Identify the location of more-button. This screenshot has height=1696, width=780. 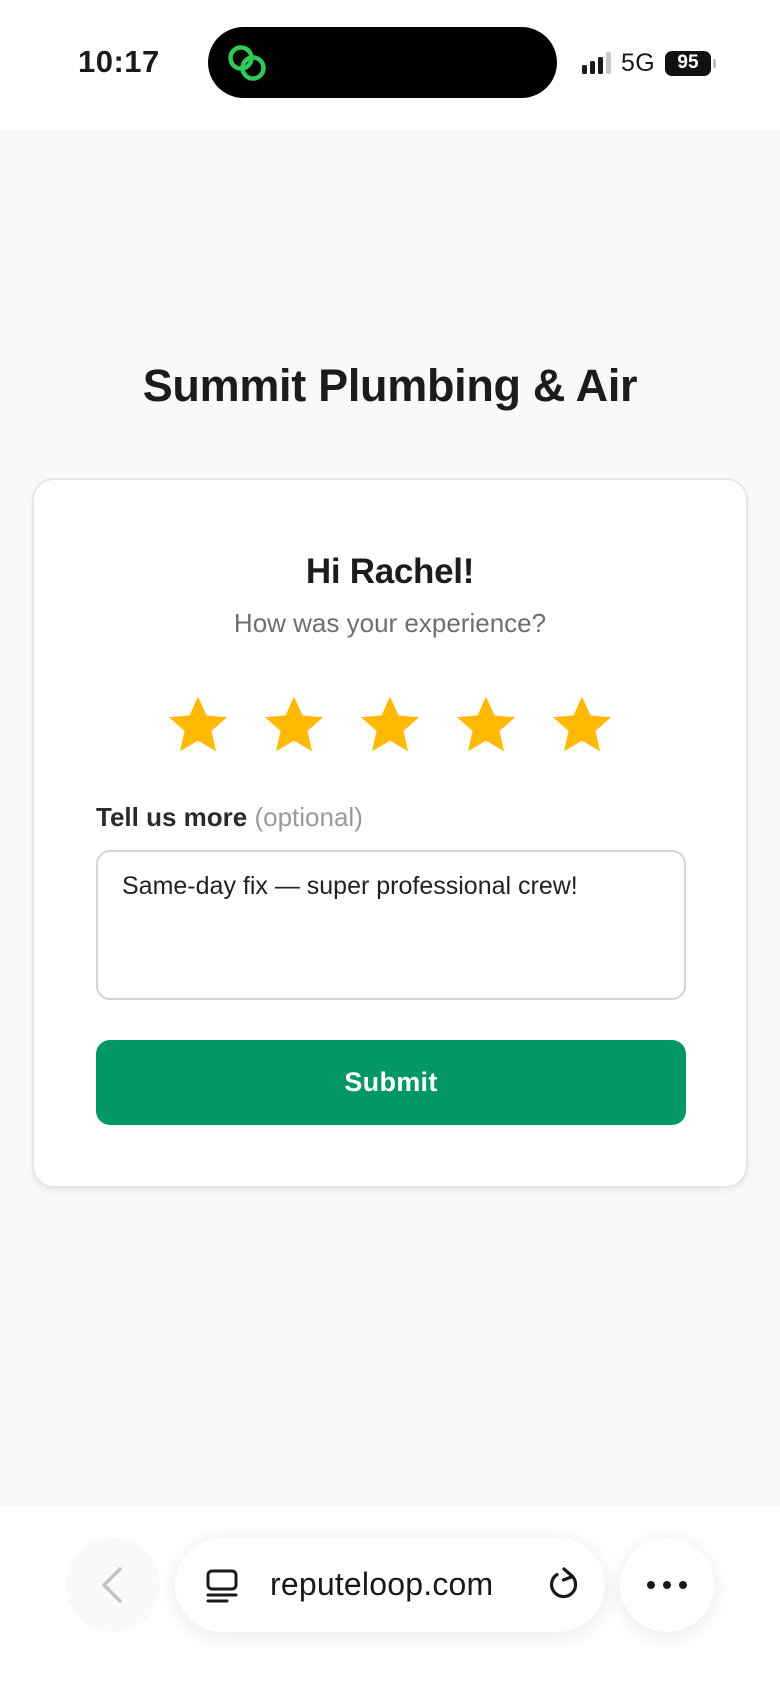
(667, 1585).